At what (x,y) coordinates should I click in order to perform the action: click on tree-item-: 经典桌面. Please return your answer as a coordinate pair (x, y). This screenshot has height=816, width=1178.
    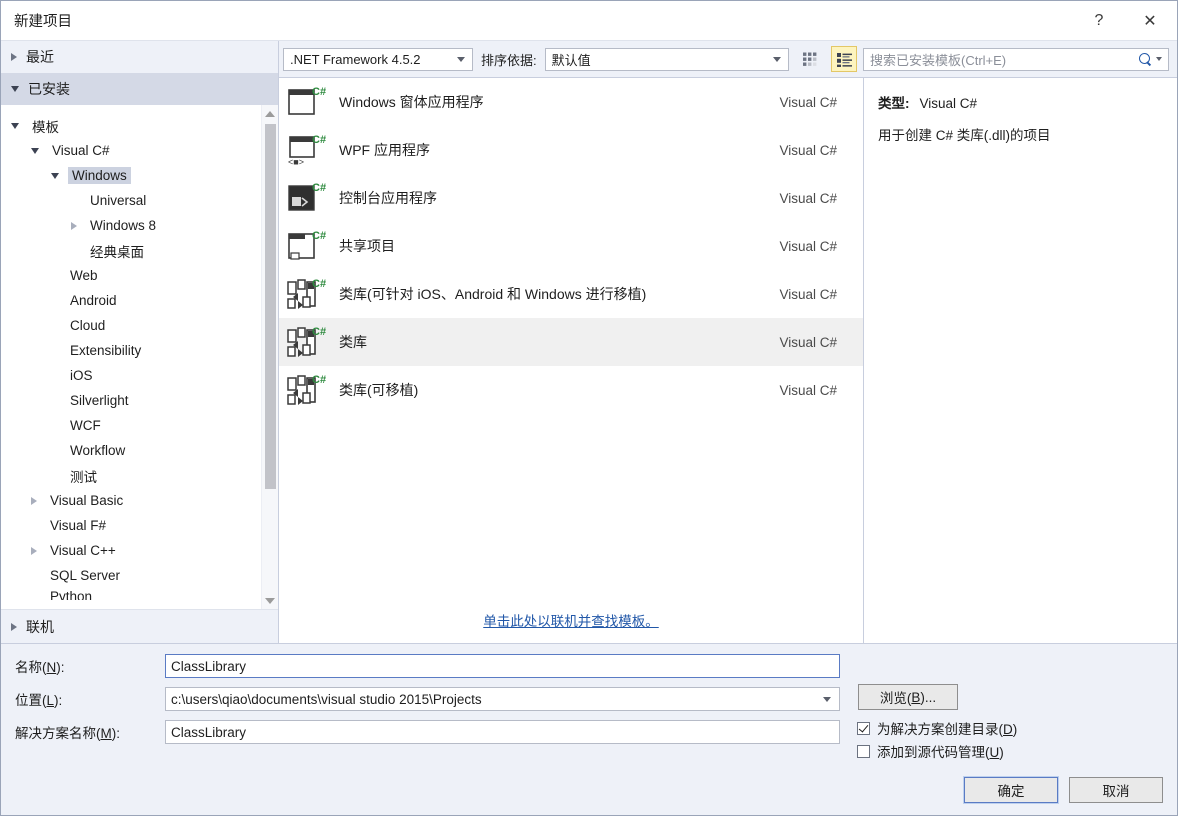
    Looking at the image, I should click on (131, 250).